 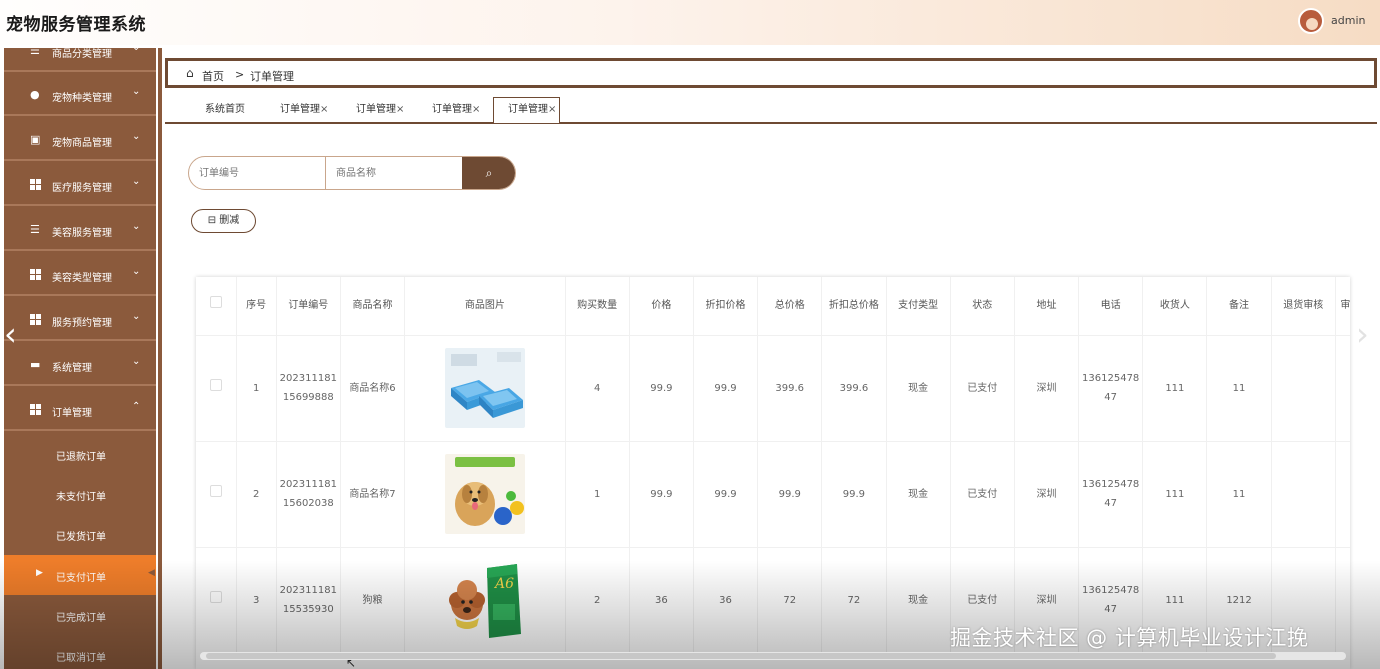 What do you see at coordinates (488, 173) in the screenshot?
I see `search-button: ⌕` at bounding box center [488, 173].